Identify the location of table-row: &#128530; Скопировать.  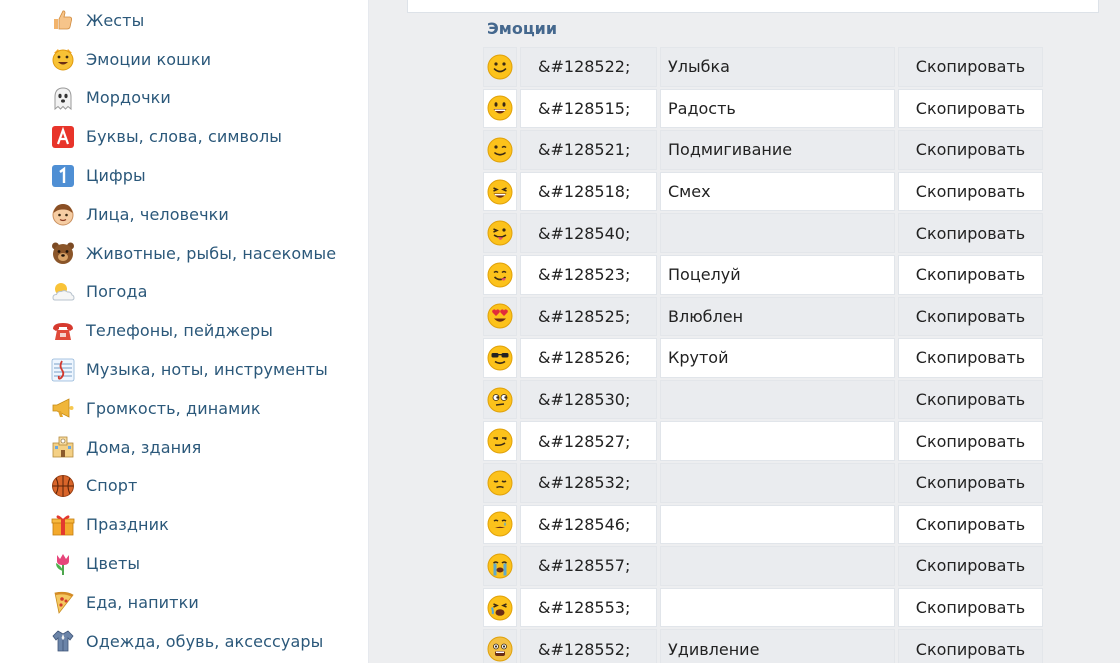
(763, 399).